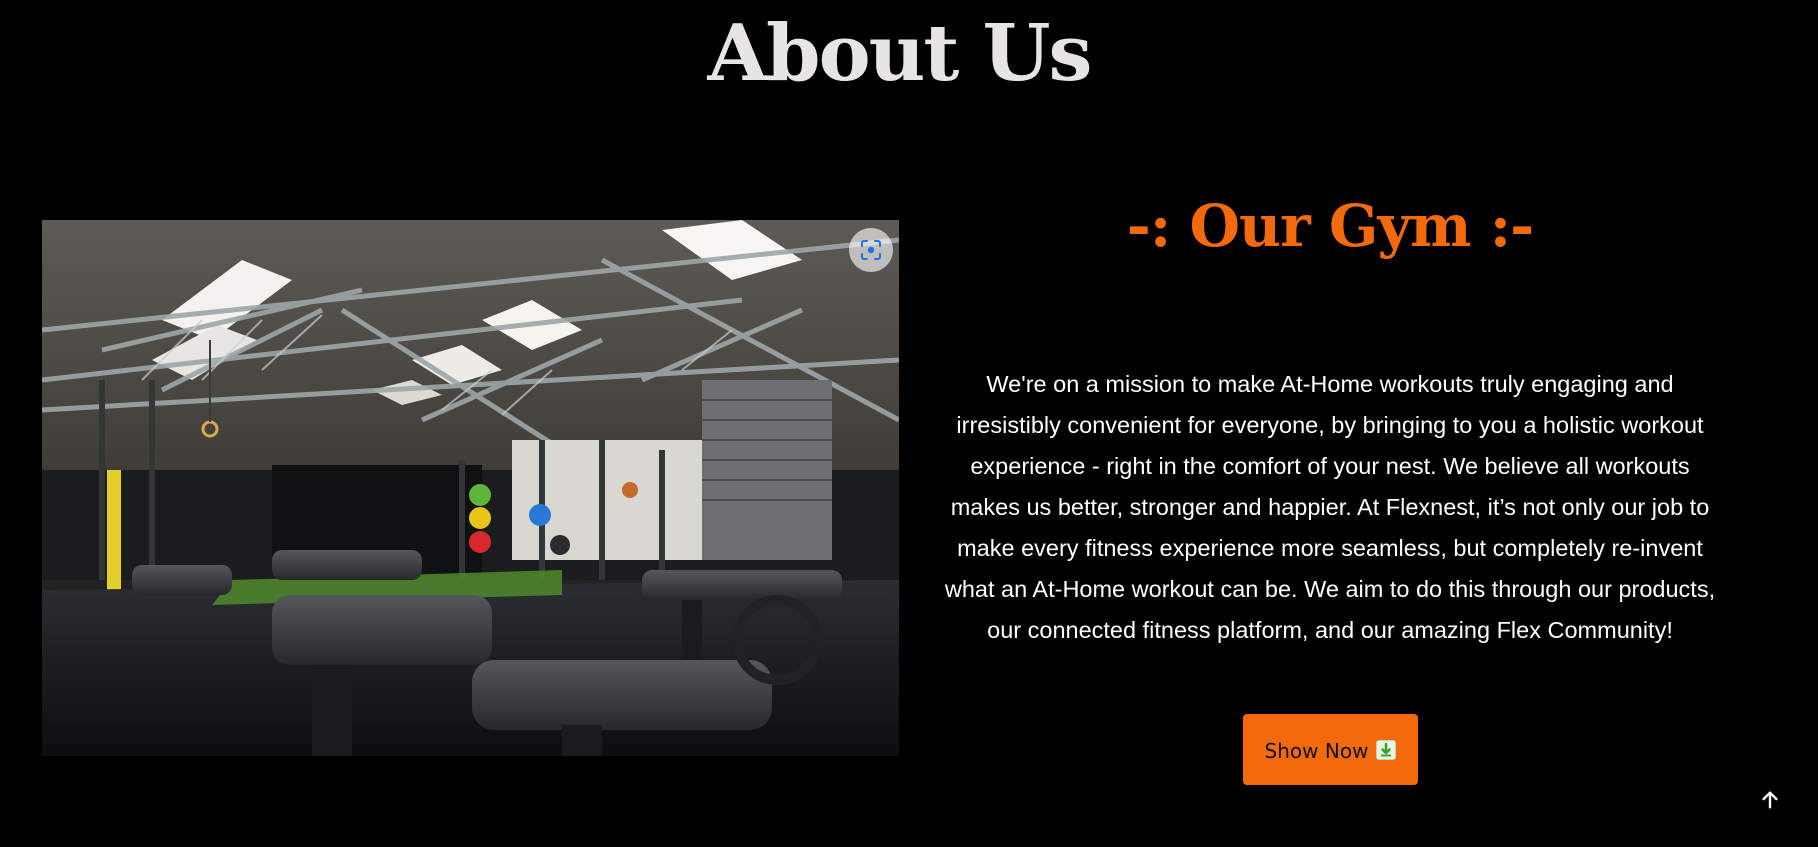 This screenshot has height=847, width=1818. What do you see at coordinates (1316, 750) in the screenshot?
I see `show-now-label: Show Now` at bounding box center [1316, 750].